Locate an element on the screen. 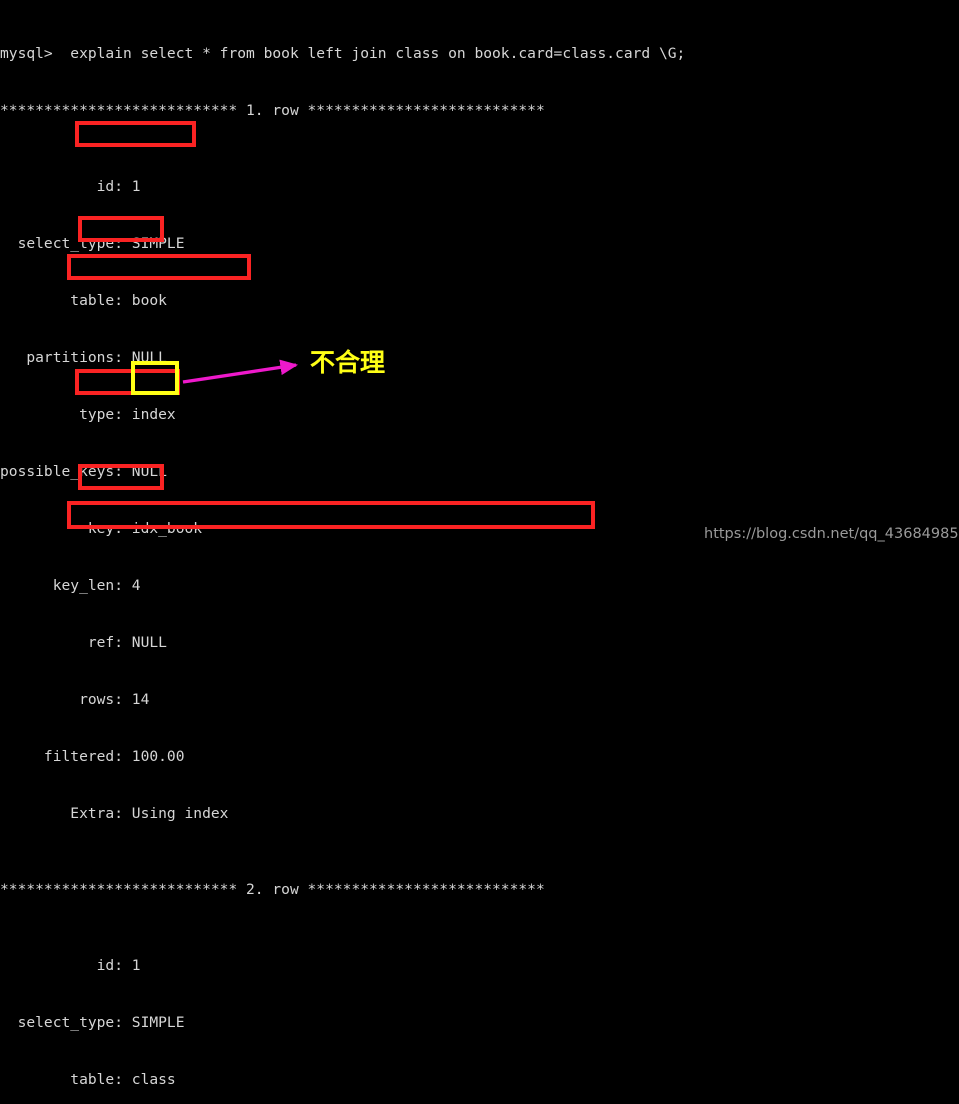 This screenshot has width=959, height=1104. row1-field-table: table: book is located at coordinates (83, 300).